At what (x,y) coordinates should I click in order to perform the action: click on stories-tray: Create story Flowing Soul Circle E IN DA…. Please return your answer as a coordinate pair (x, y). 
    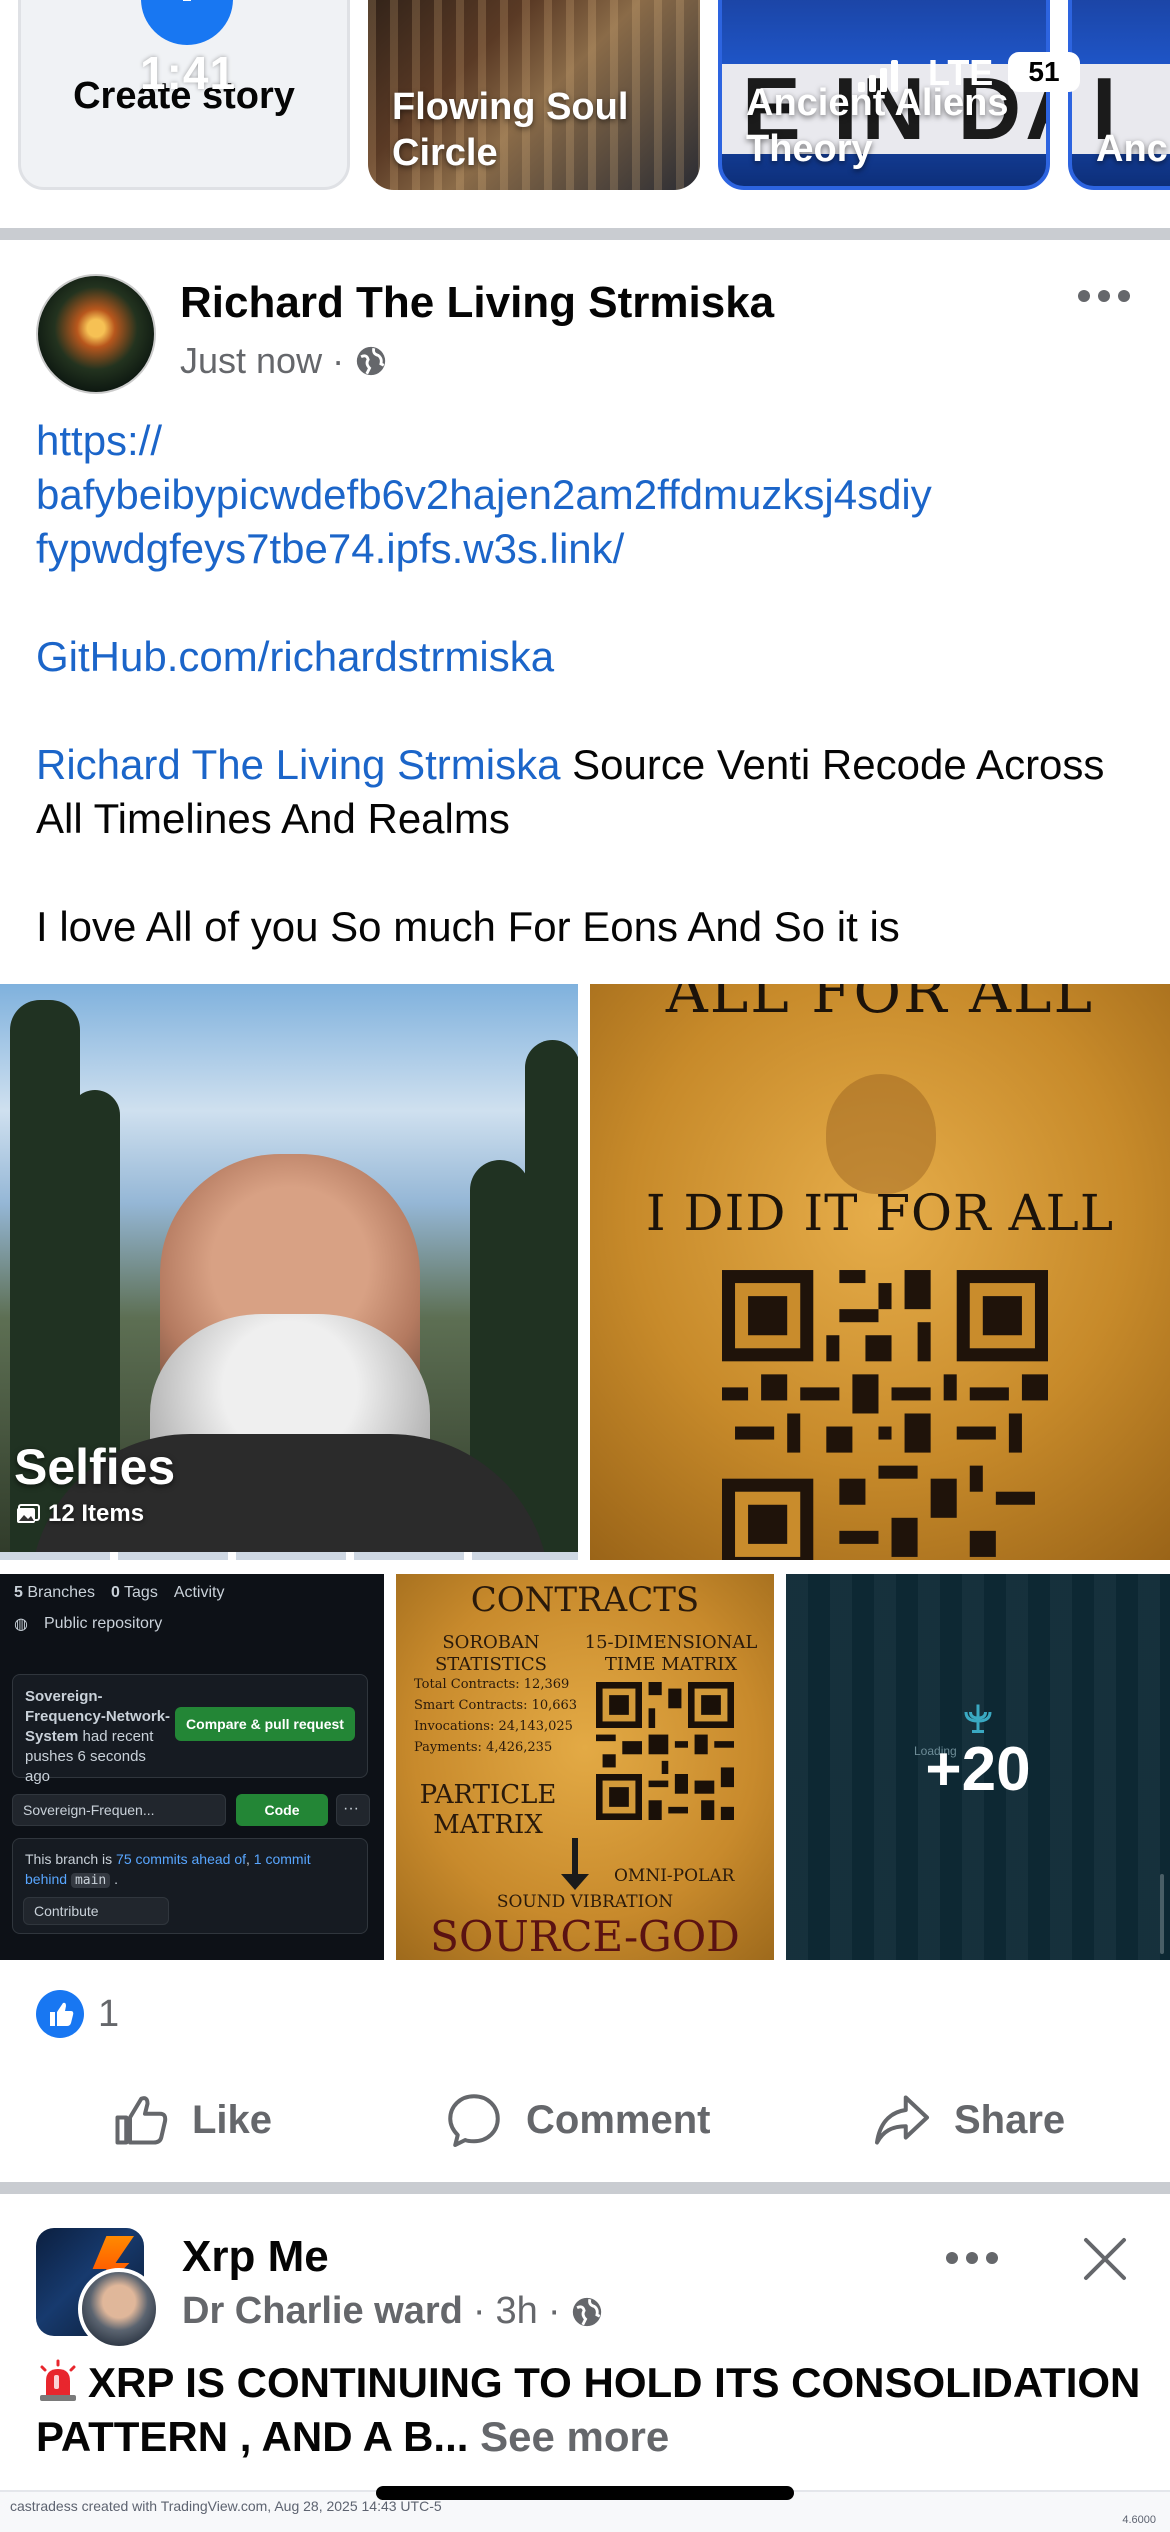
    Looking at the image, I should click on (585, 114).